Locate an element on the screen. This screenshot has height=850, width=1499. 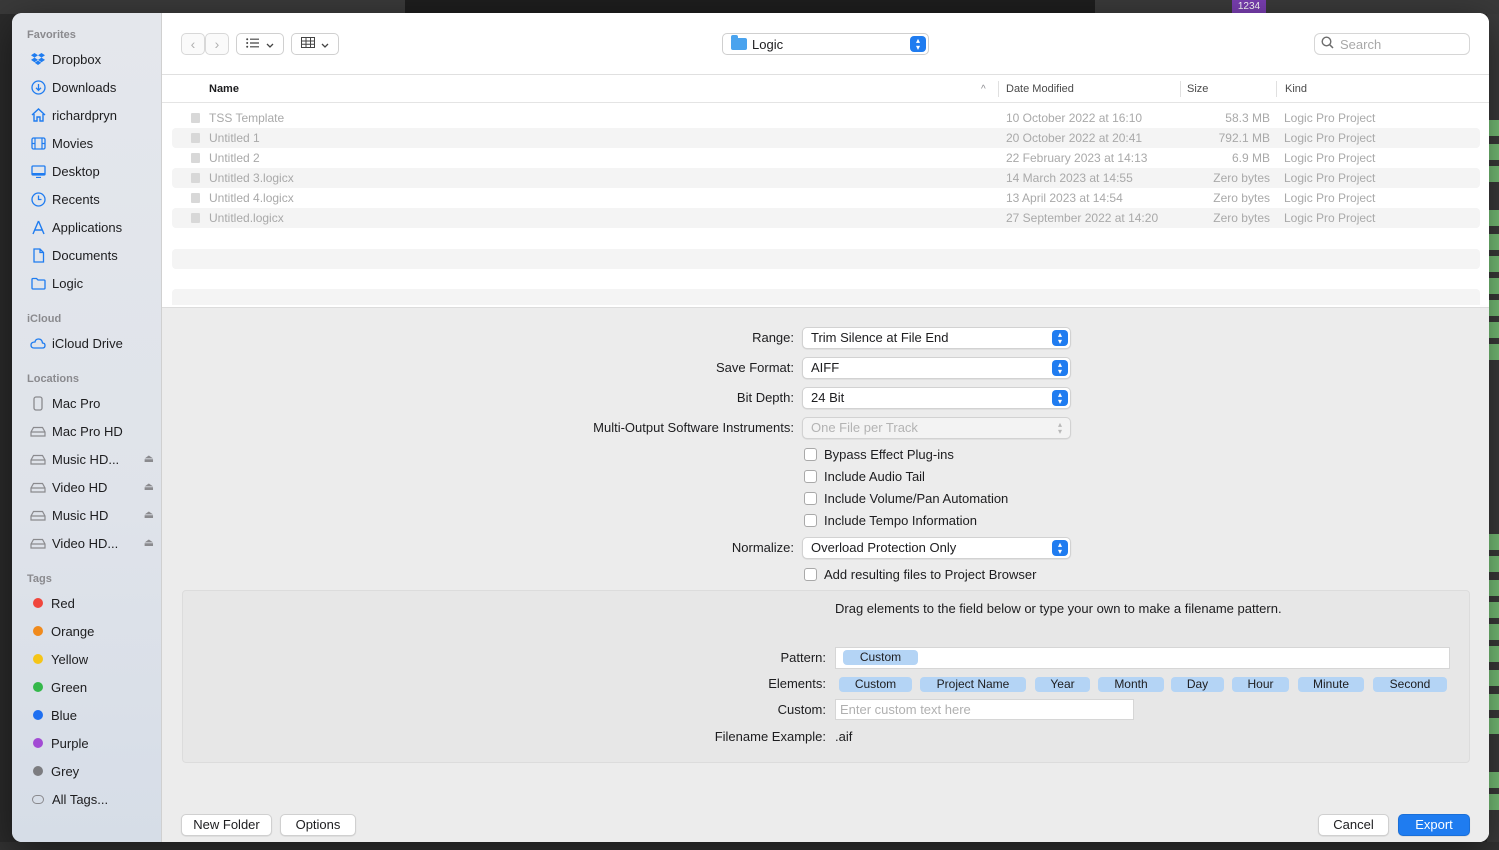
sidebar-item-dropbox: Dropbox is located at coordinates (94, 59).